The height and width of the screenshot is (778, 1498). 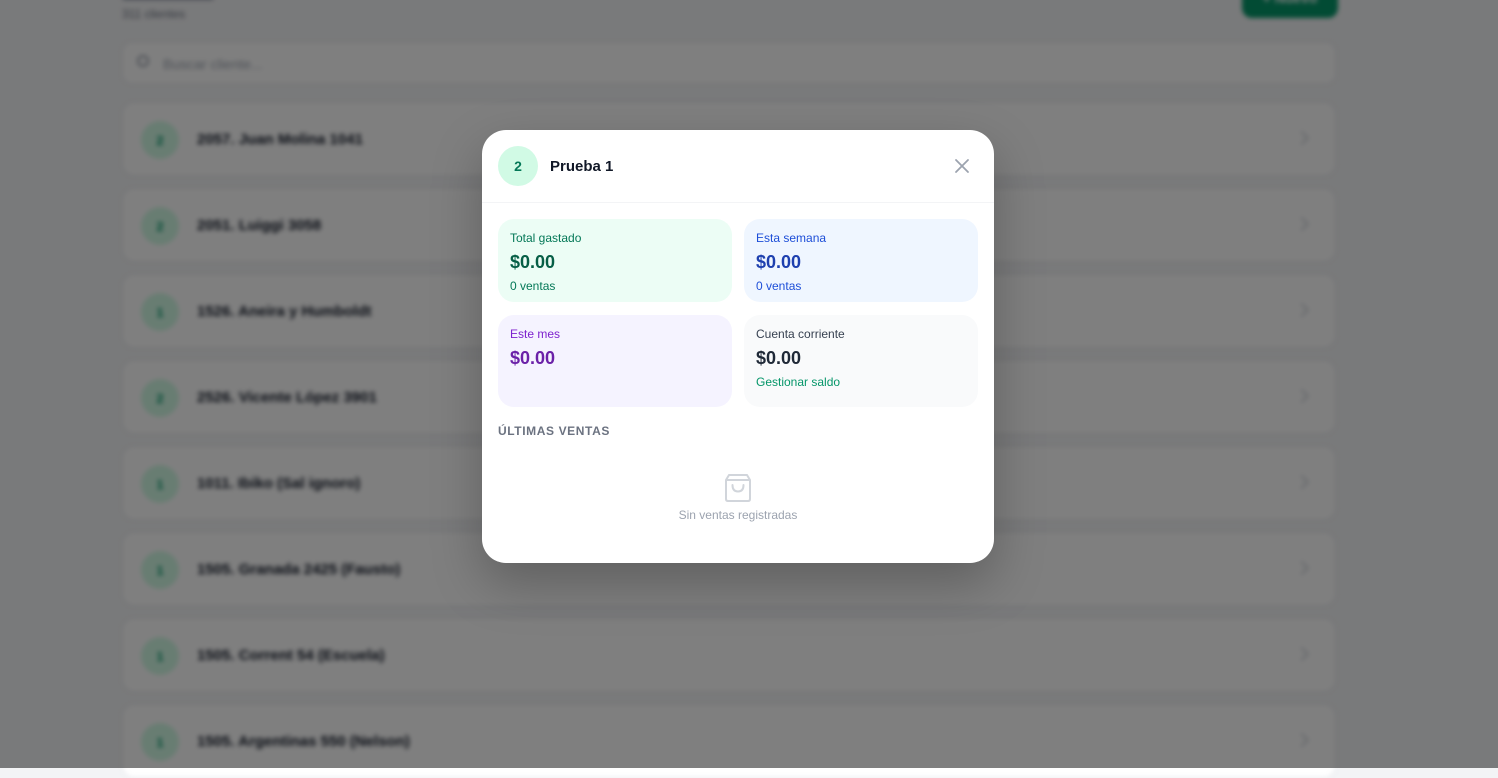 What do you see at coordinates (582, 166) in the screenshot?
I see `client-name: Prueba 1` at bounding box center [582, 166].